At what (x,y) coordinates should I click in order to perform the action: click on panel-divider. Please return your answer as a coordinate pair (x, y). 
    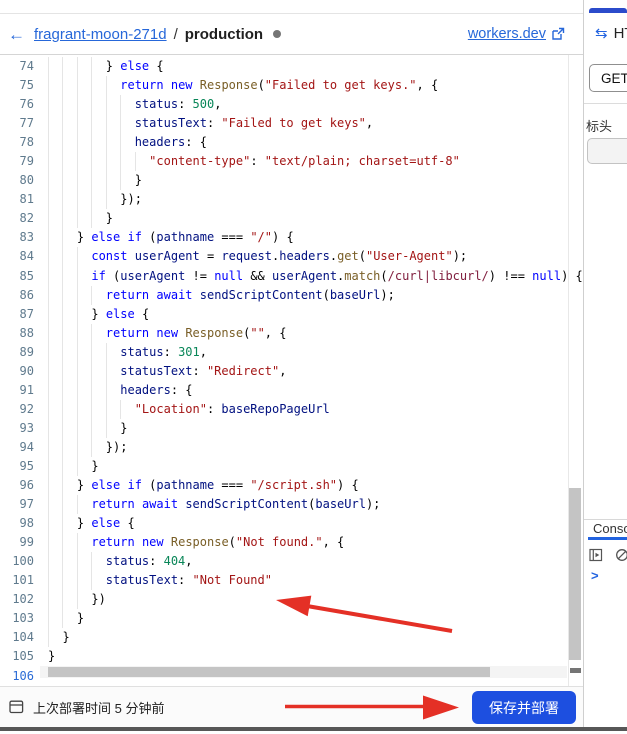
    Looking at the image, I should click on (583, 364).